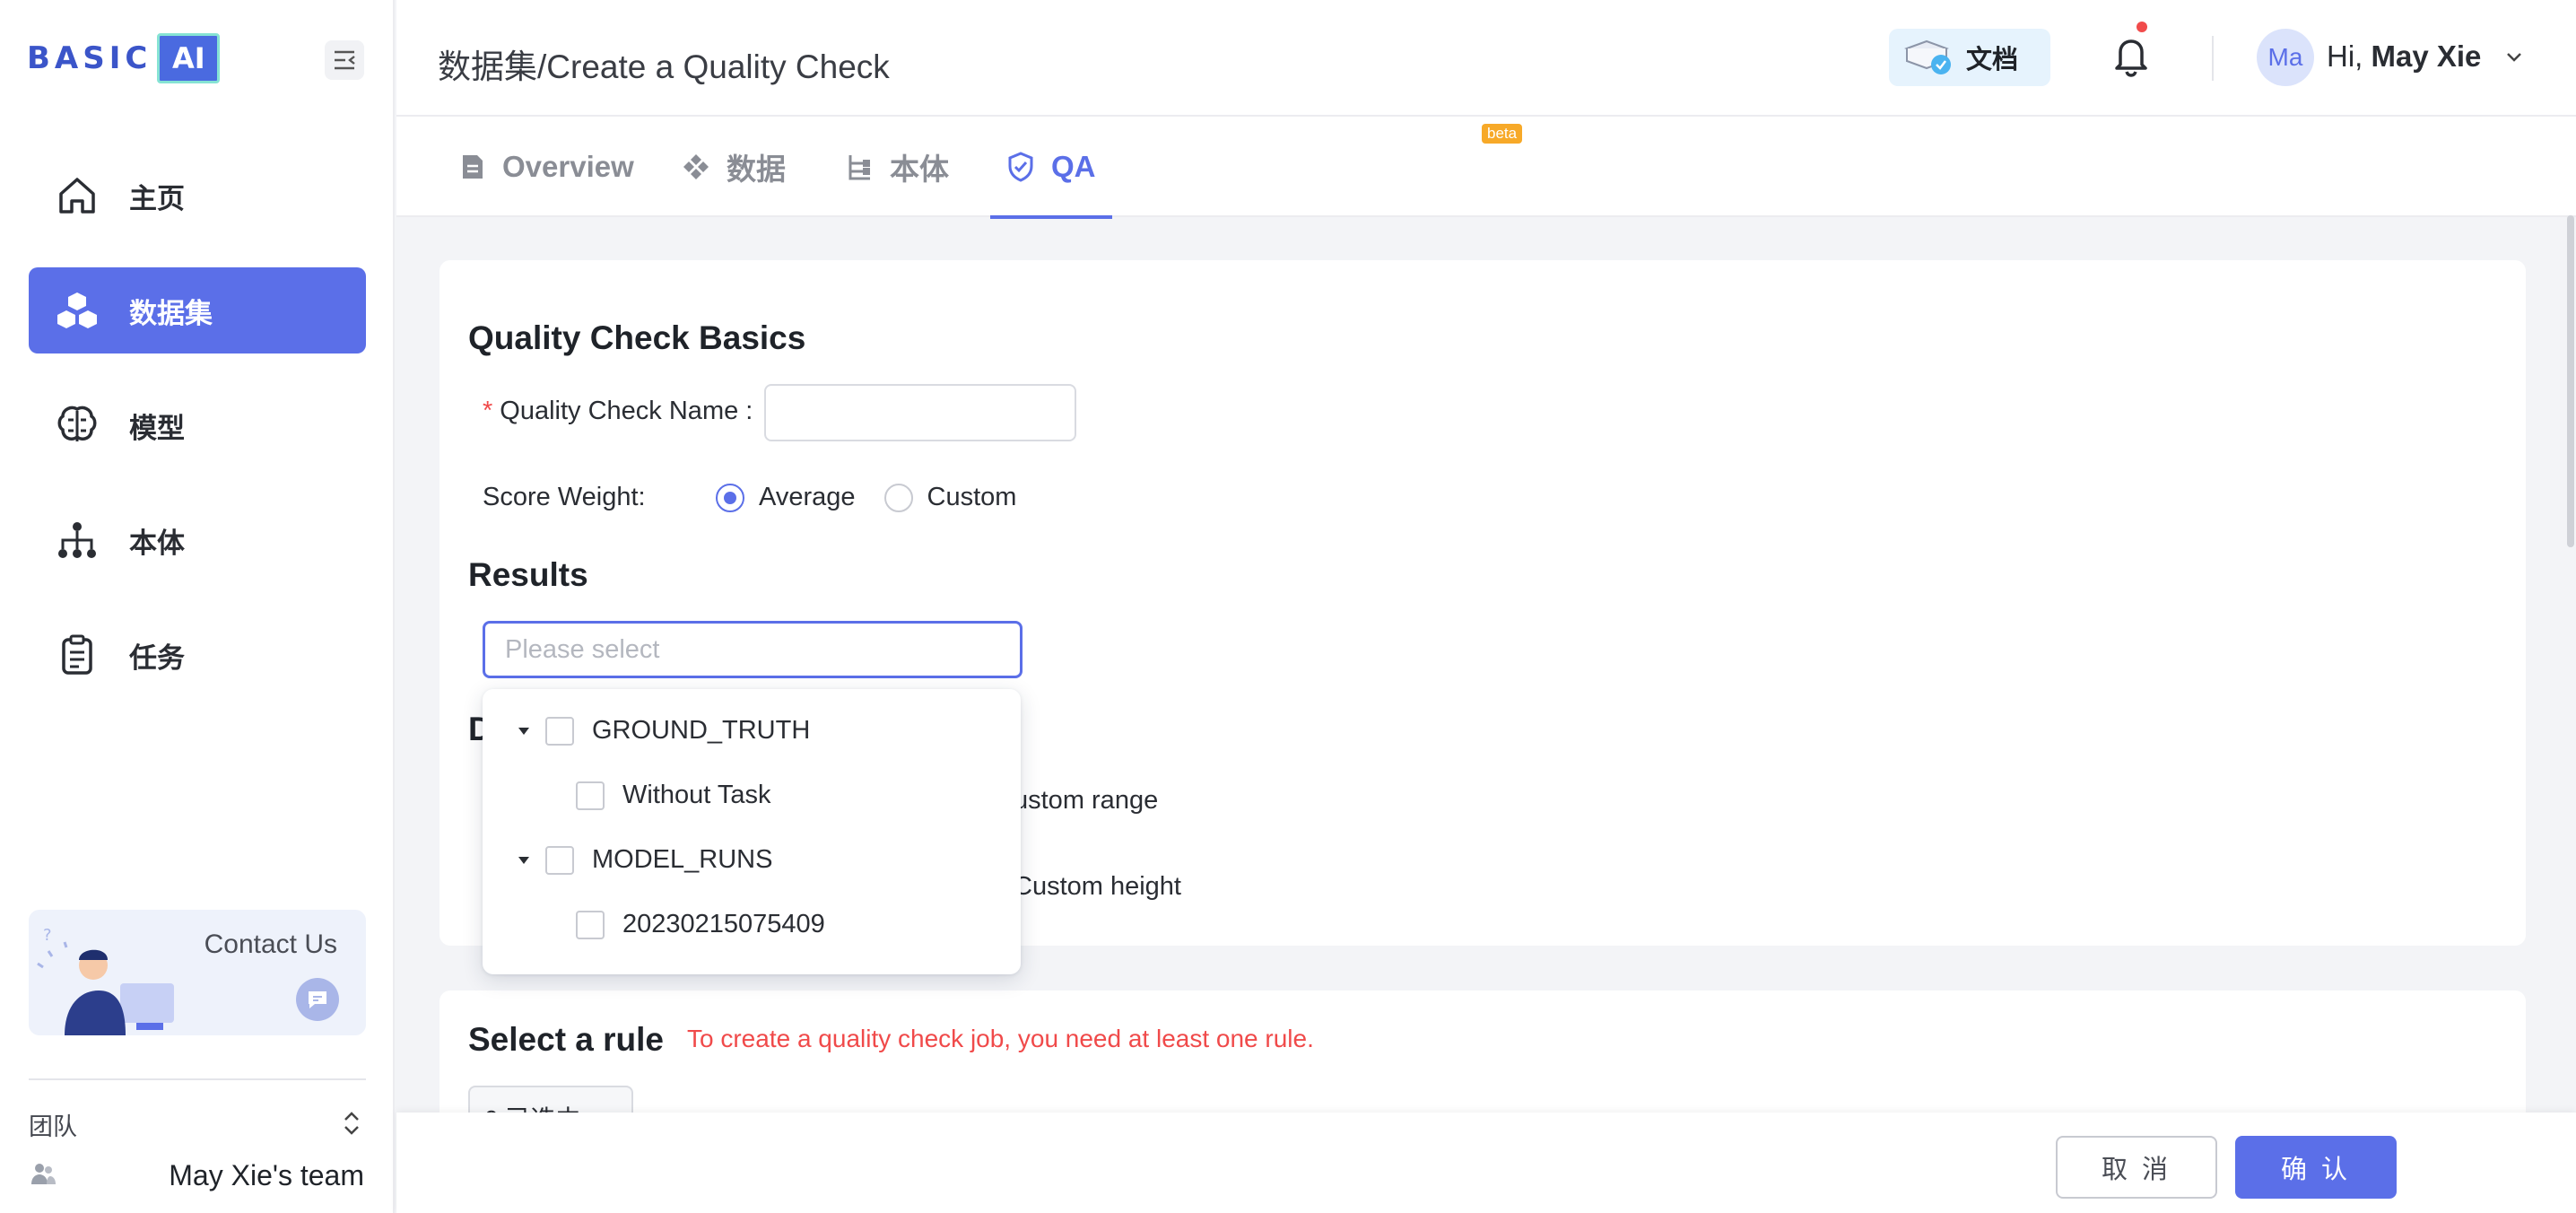 Image resolution: width=2576 pixels, height=1213 pixels. What do you see at coordinates (972, 498) in the screenshot?
I see `radio-custom-label: Custom` at bounding box center [972, 498].